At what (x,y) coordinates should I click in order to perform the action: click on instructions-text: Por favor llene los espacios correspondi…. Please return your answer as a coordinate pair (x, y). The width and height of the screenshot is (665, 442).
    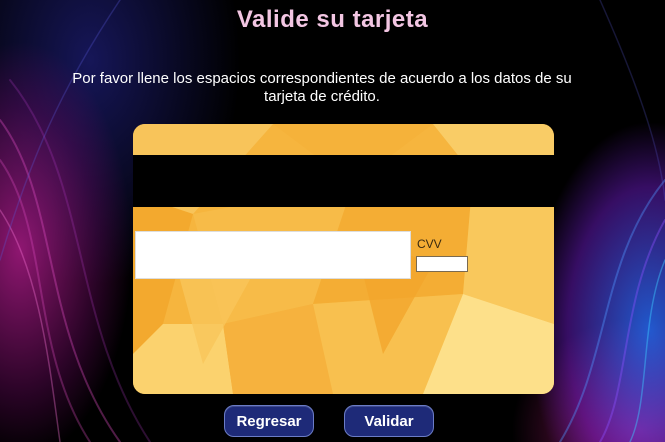
    Looking at the image, I should click on (322, 87).